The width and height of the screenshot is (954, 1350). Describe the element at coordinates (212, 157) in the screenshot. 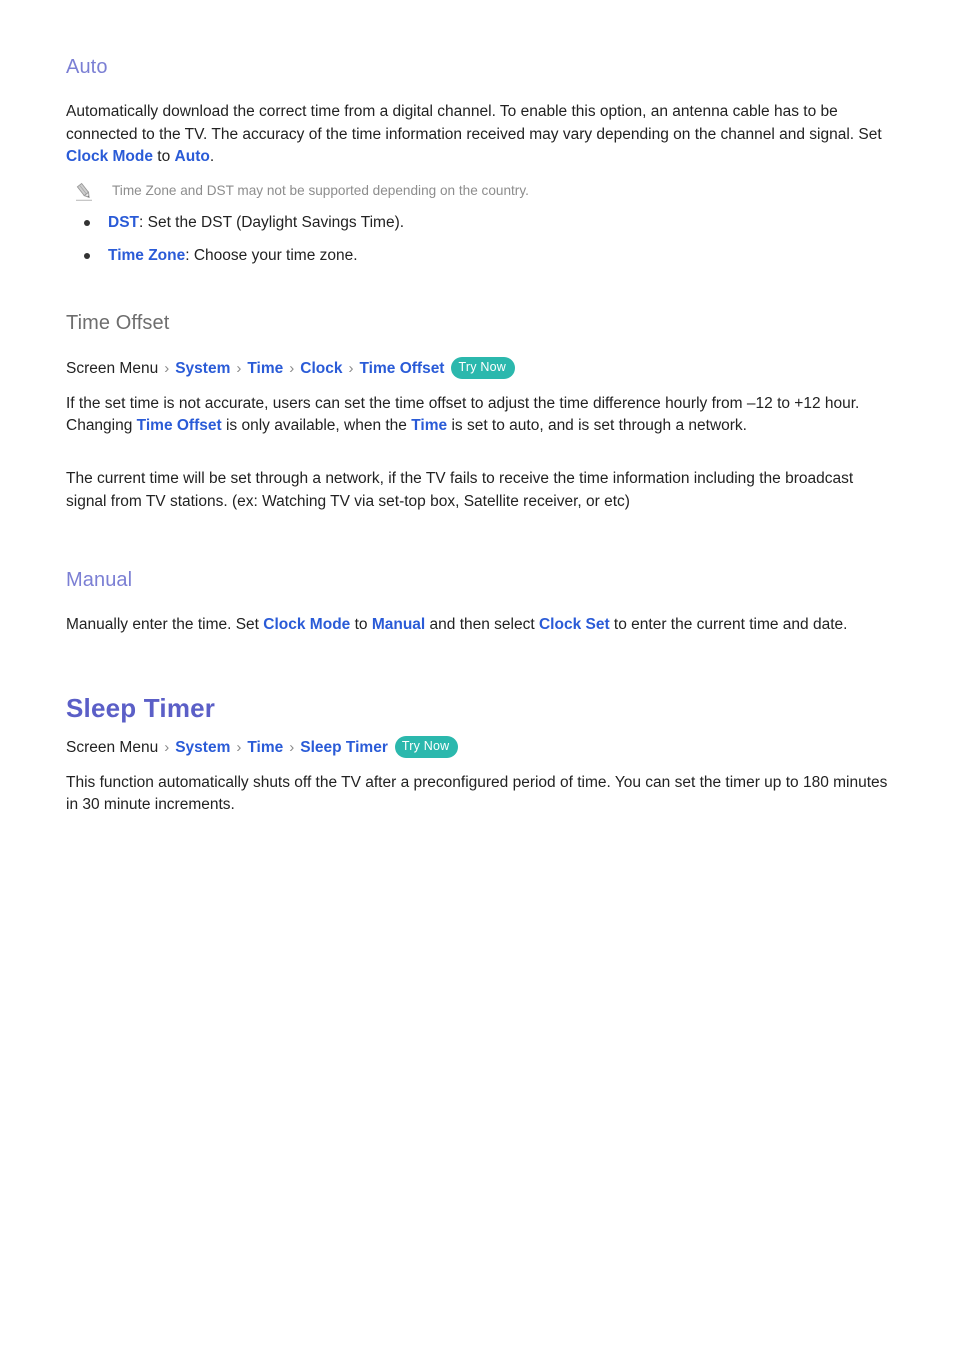

I see `auto-paragraph-part3: .` at that location.